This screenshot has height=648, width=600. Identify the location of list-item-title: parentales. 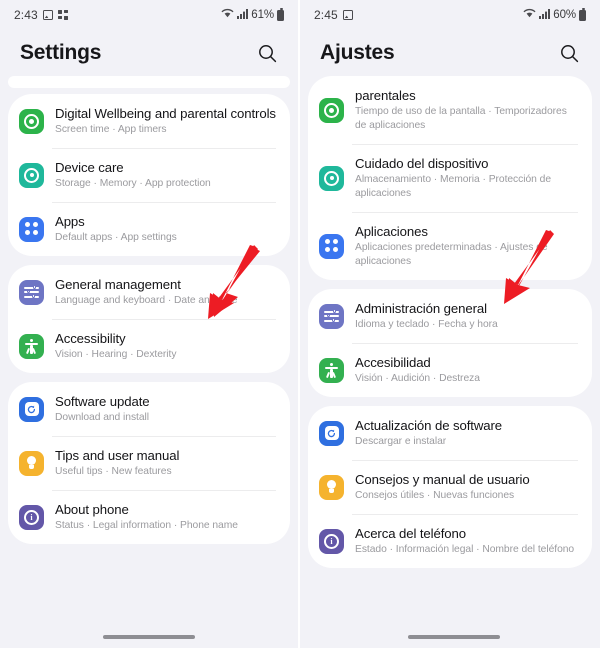
(385, 95).